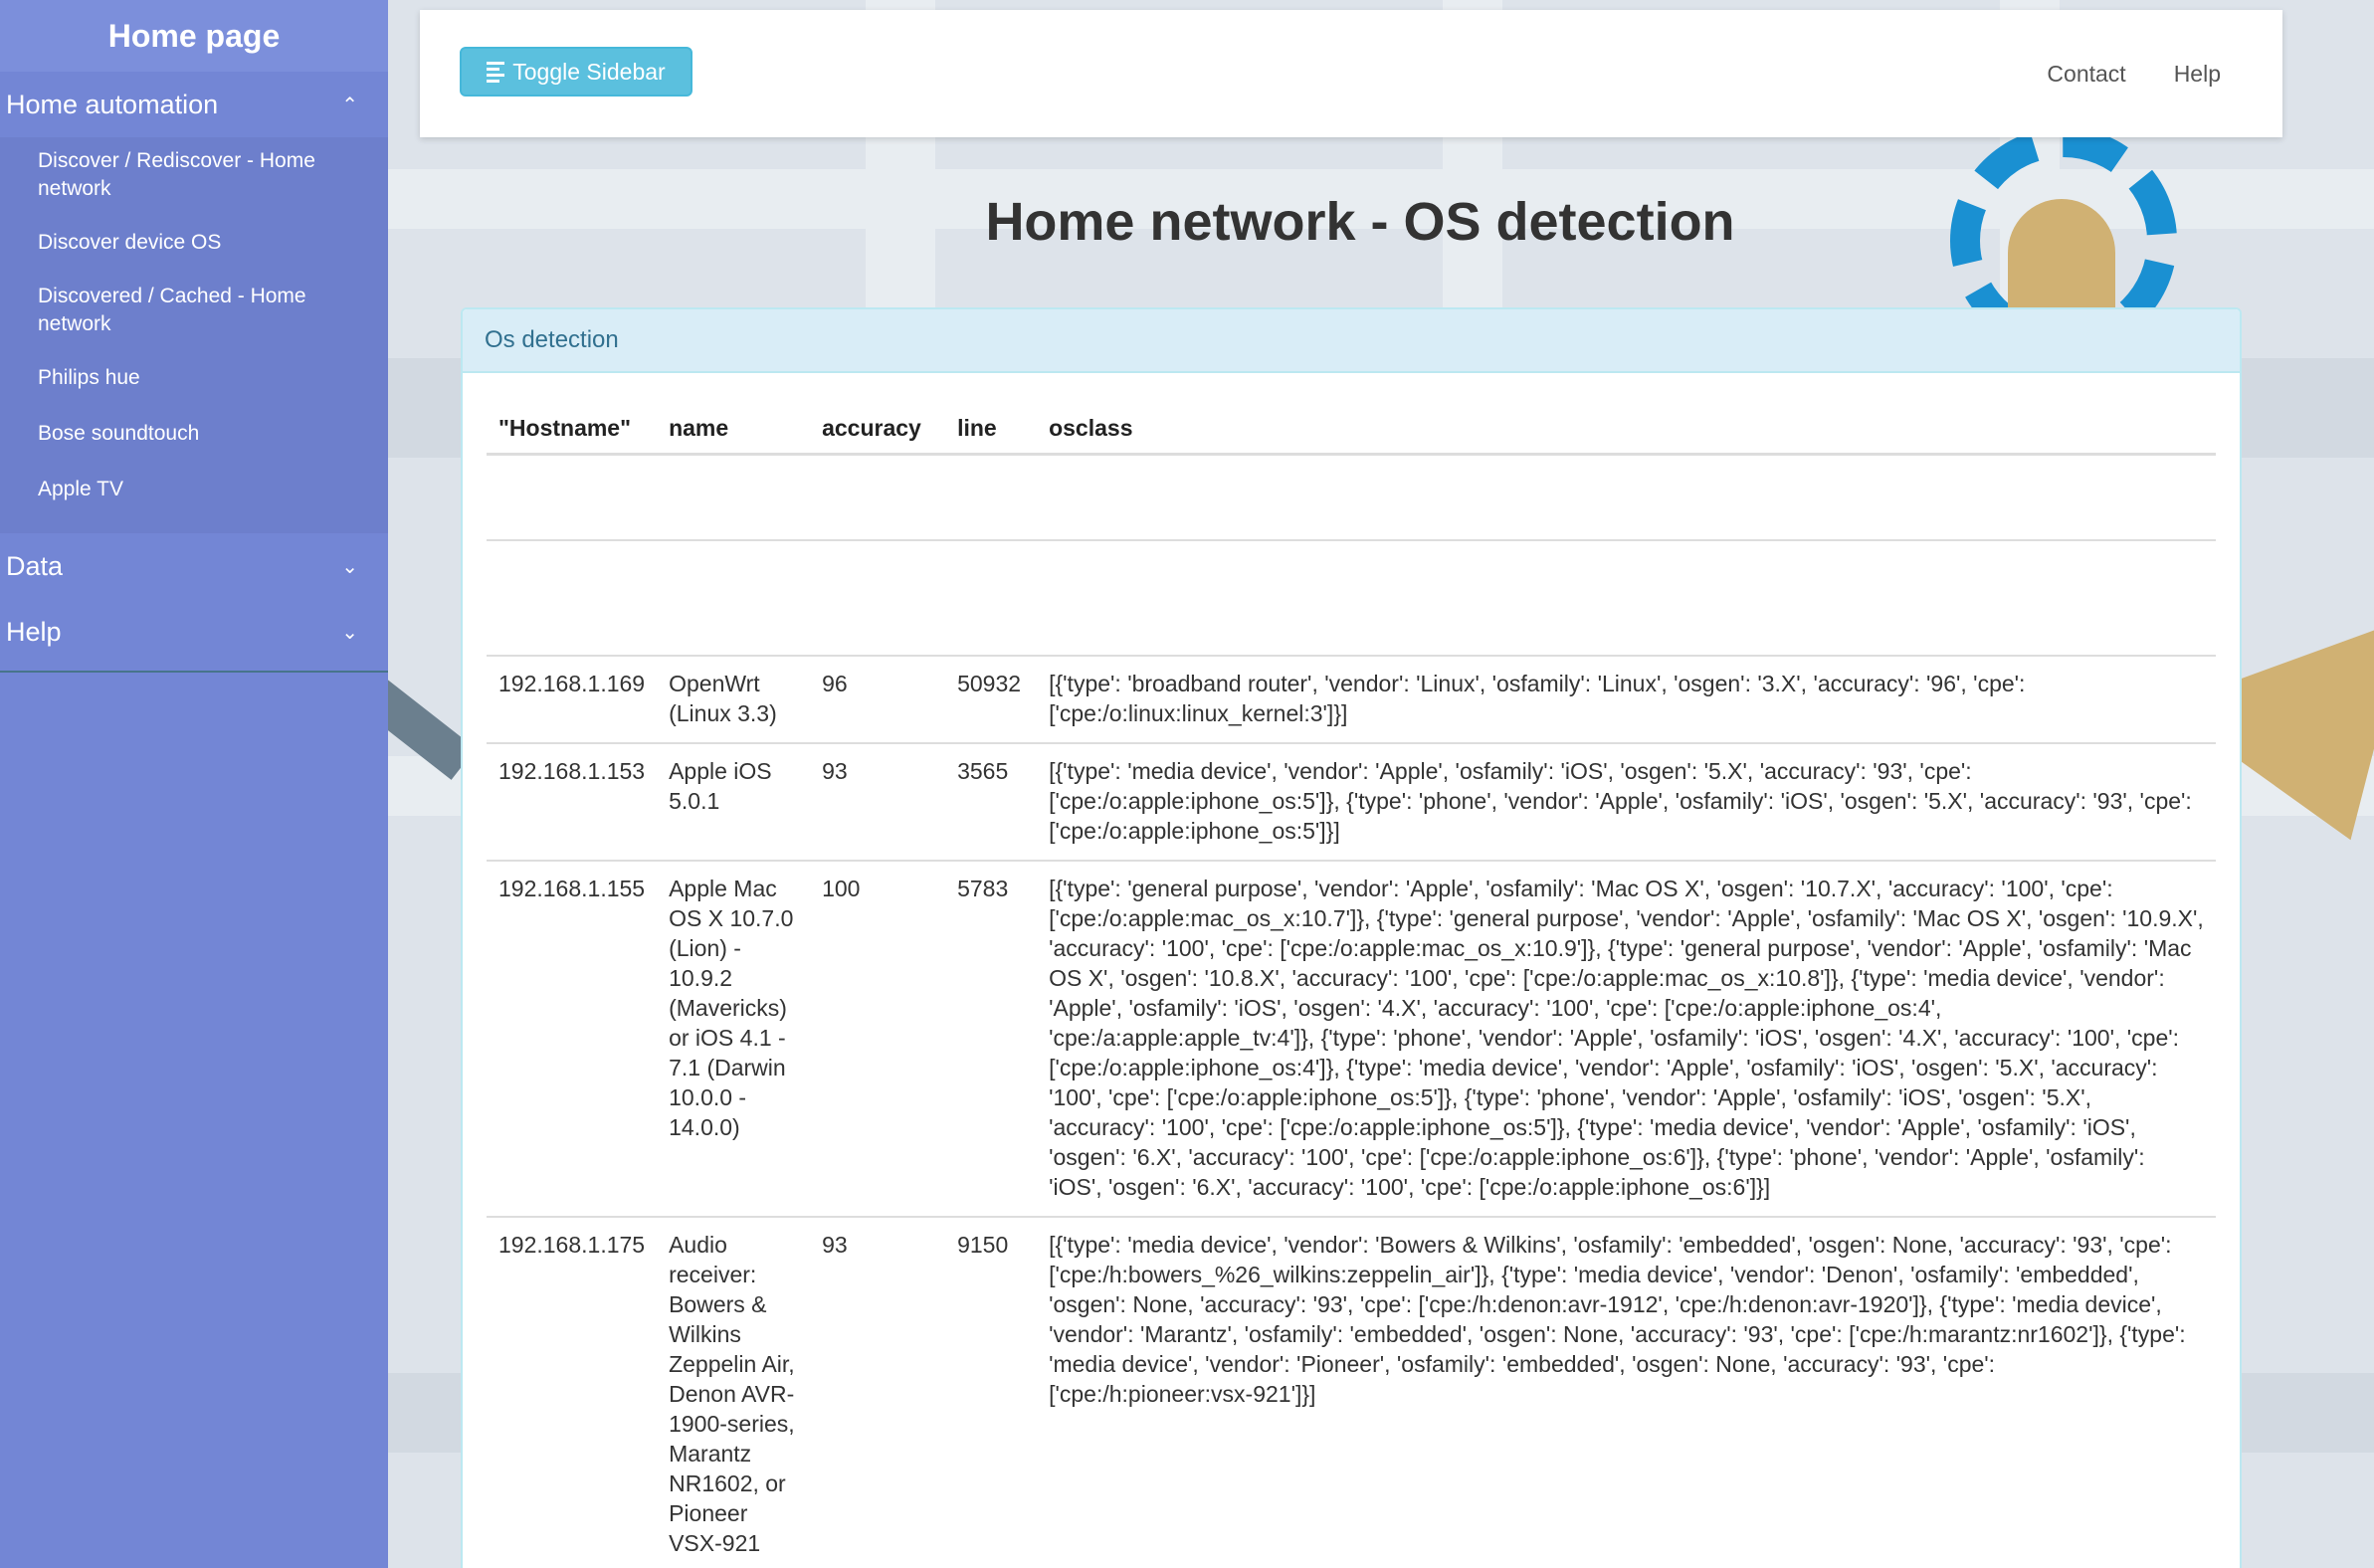  I want to click on table-header-row: "Hostname" name accuracy line osclass, so click(1351, 425).